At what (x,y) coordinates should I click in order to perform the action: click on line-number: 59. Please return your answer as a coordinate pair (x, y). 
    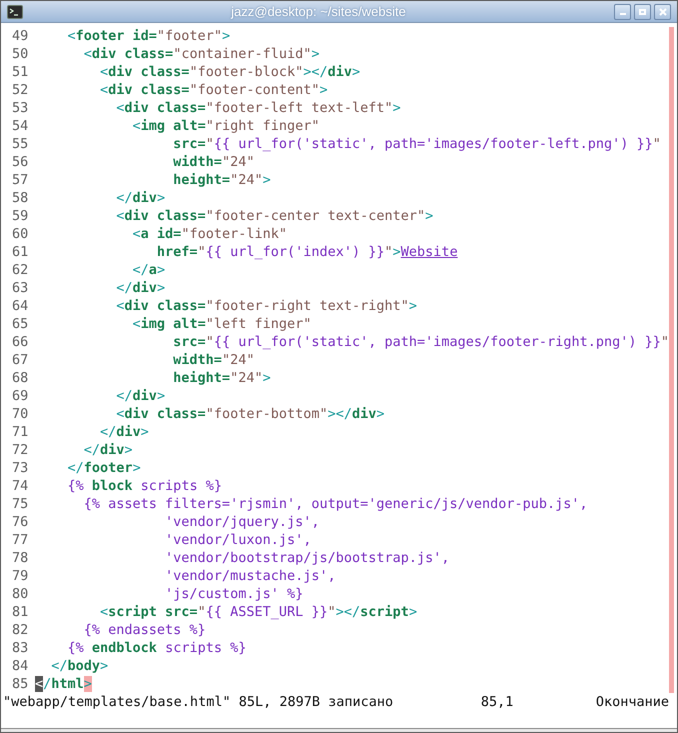
    Looking at the image, I should click on (20, 216).